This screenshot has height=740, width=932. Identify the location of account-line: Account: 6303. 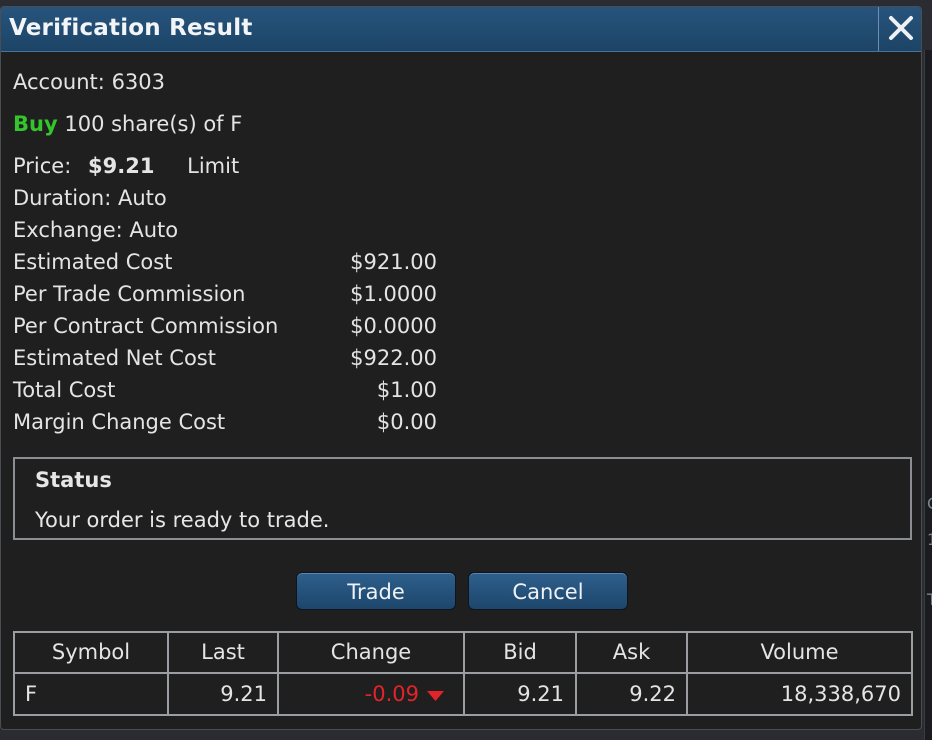
(89, 82).